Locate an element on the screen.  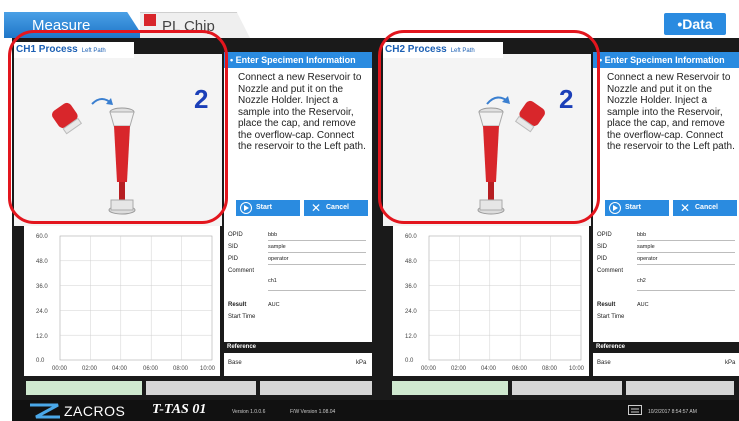
tab-pl-chip-label: PL Chip is located at coordinates (188, 26).